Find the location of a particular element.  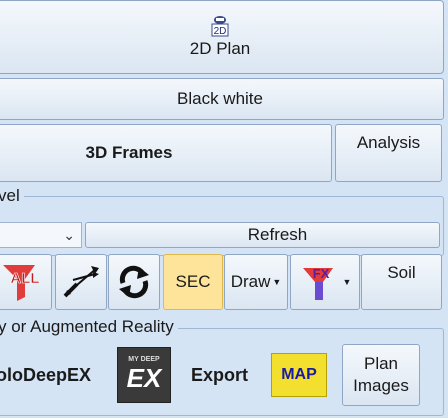

2d-plan-icon: 2D is located at coordinates (220, 26).